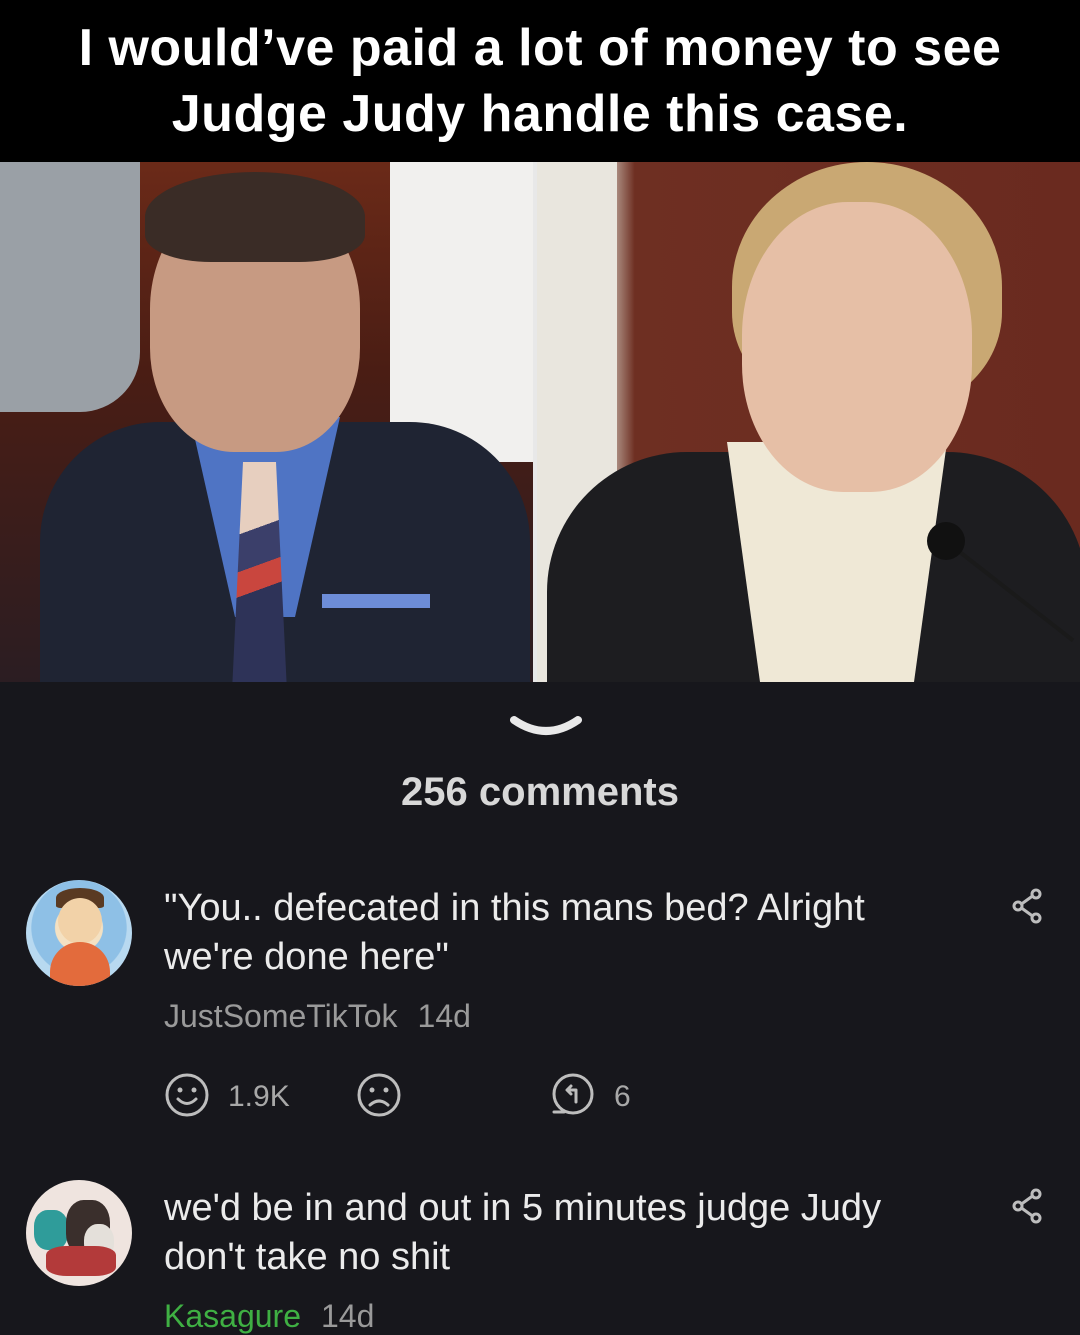 The width and height of the screenshot is (1080, 1335). Describe the element at coordinates (461, 312) in the screenshot. I see `background-panel` at that location.